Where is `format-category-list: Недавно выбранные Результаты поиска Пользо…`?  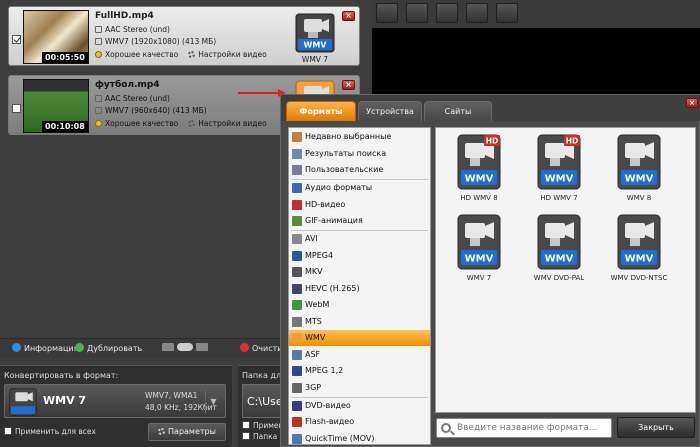
format-category-list: Недавно выбранные Результаты поиска Пользо… is located at coordinates (359, 286).